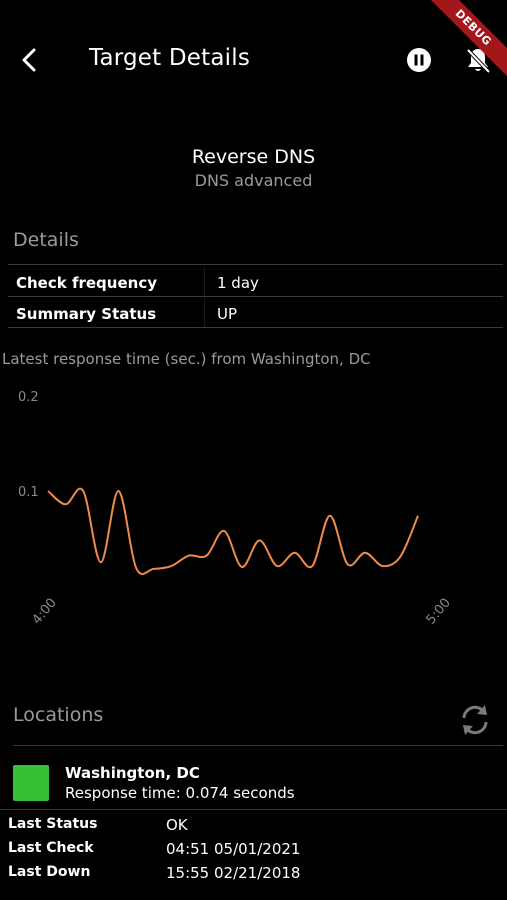 This screenshot has width=507, height=900. I want to click on detail-row-frequency: Check frequency 1 day, so click(255, 282).